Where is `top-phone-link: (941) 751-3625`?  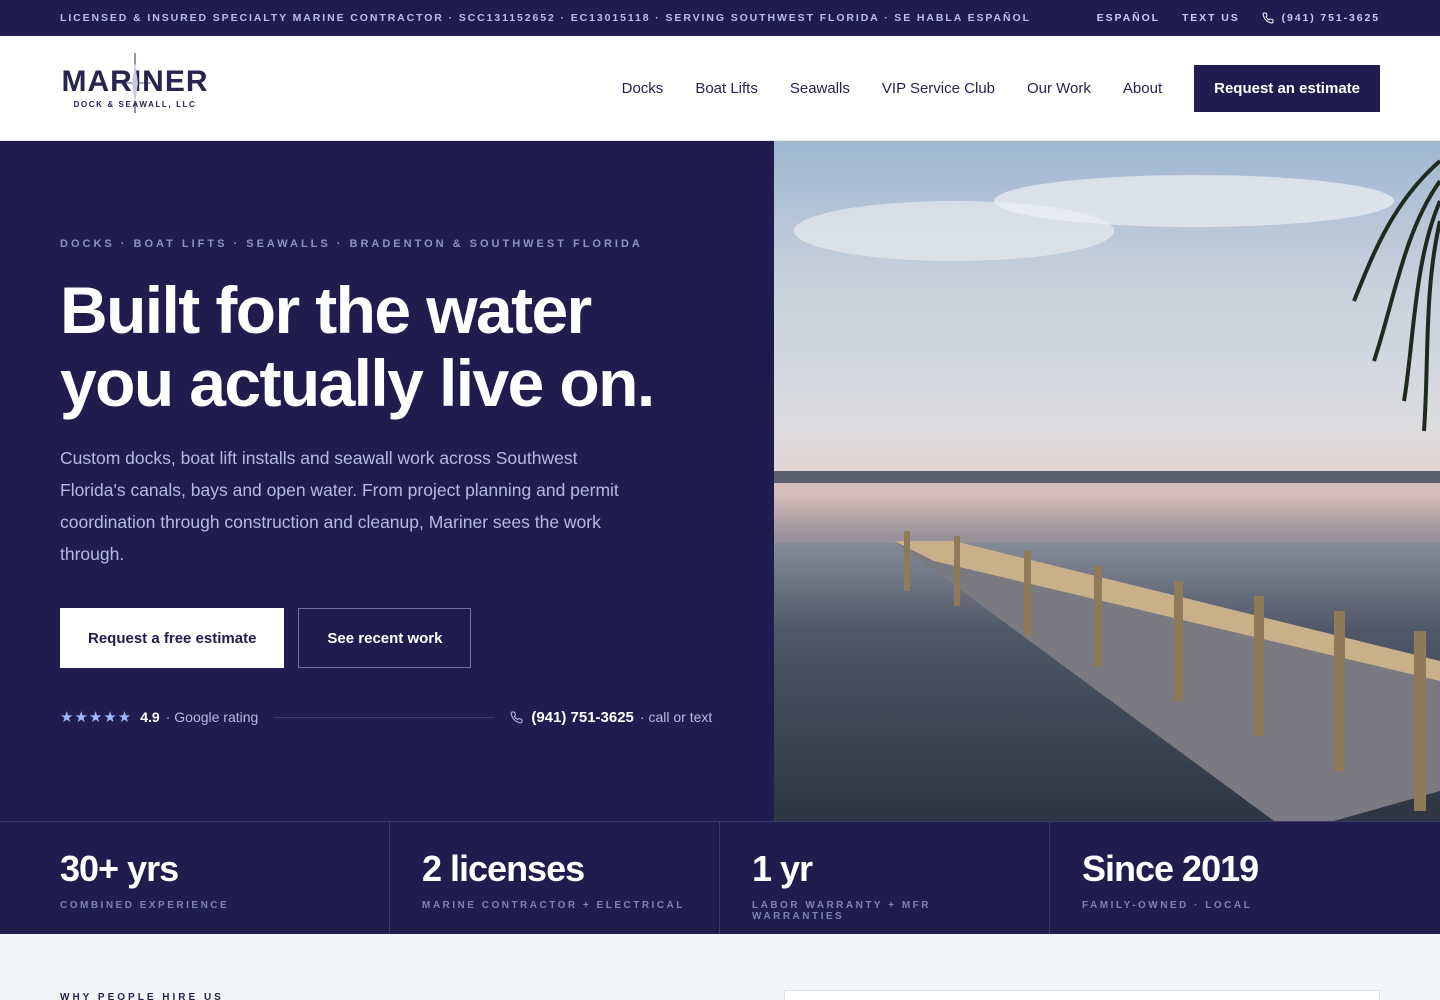
top-phone-link: (941) 751-3625 is located at coordinates (1321, 18).